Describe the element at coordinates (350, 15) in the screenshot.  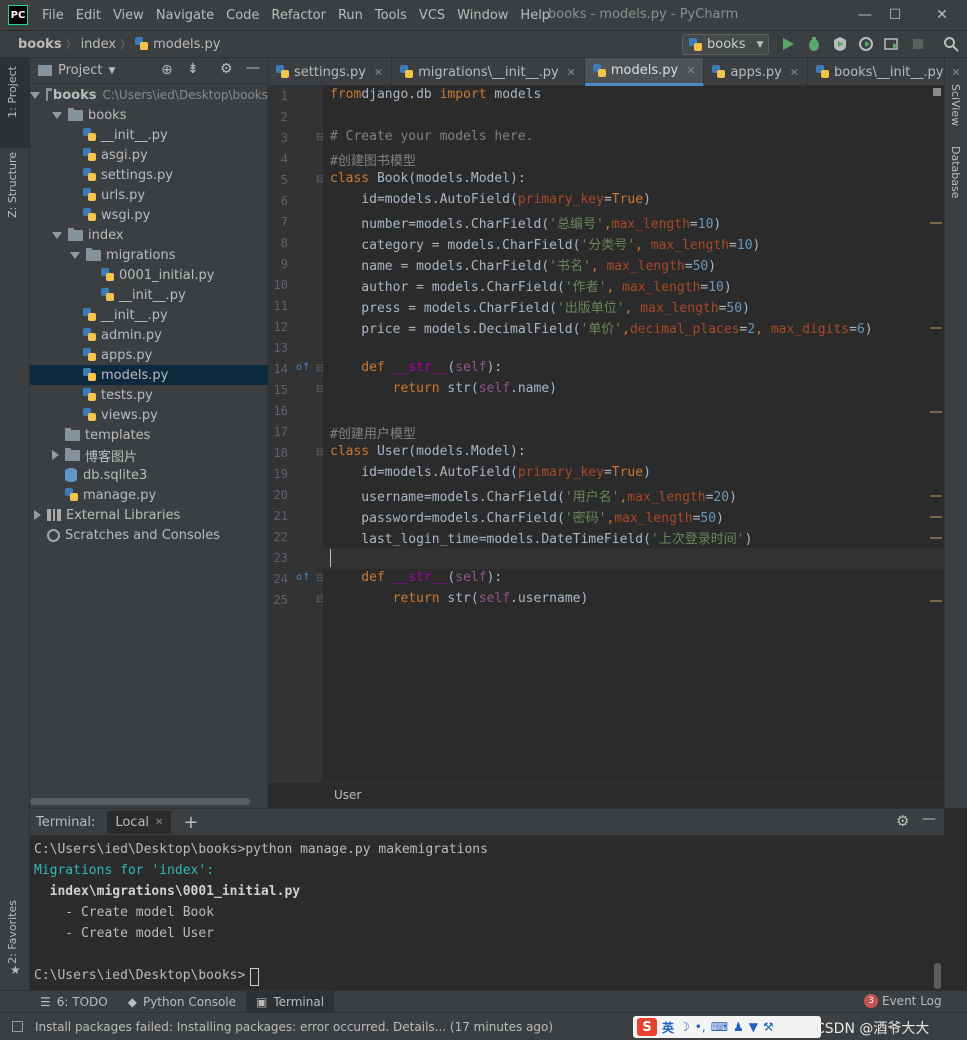
I see `menu-run: Run` at that location.